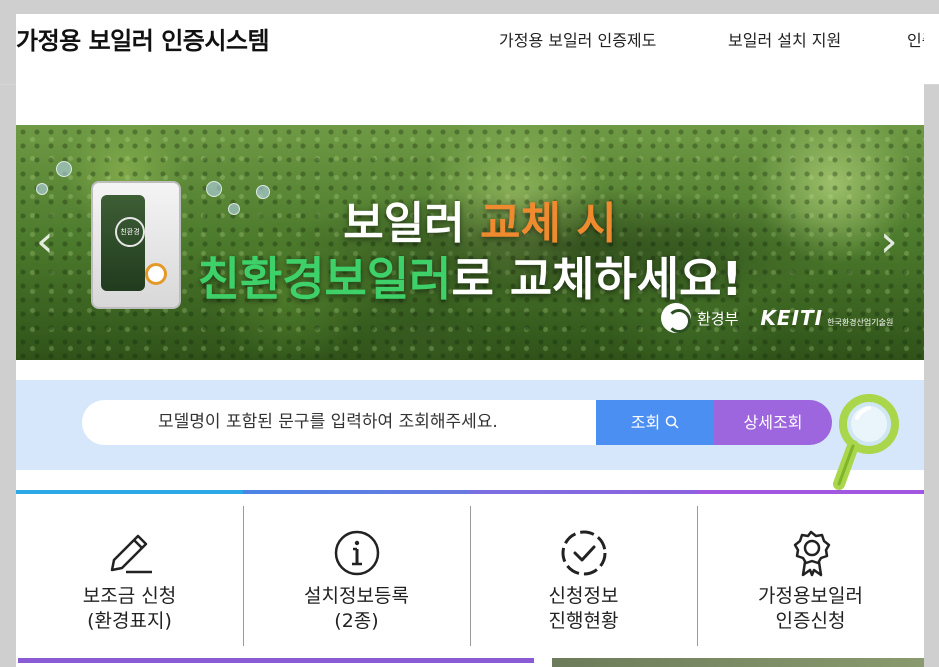 The height and width of the screenshot is (667, 939). Describe the element at coordinates (356, 553) in the screenshot. I see `info-icon` at that location.